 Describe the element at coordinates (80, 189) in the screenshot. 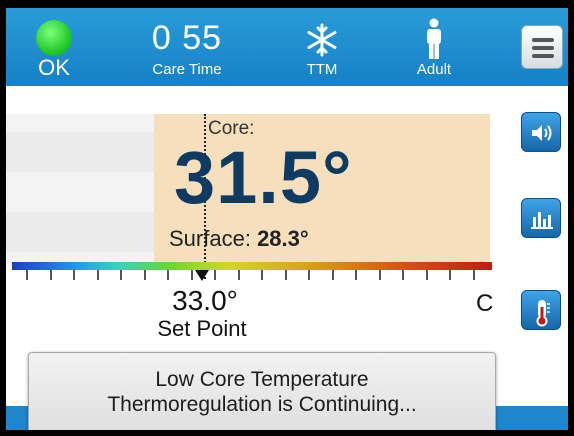

I see `history-strip` at that location.